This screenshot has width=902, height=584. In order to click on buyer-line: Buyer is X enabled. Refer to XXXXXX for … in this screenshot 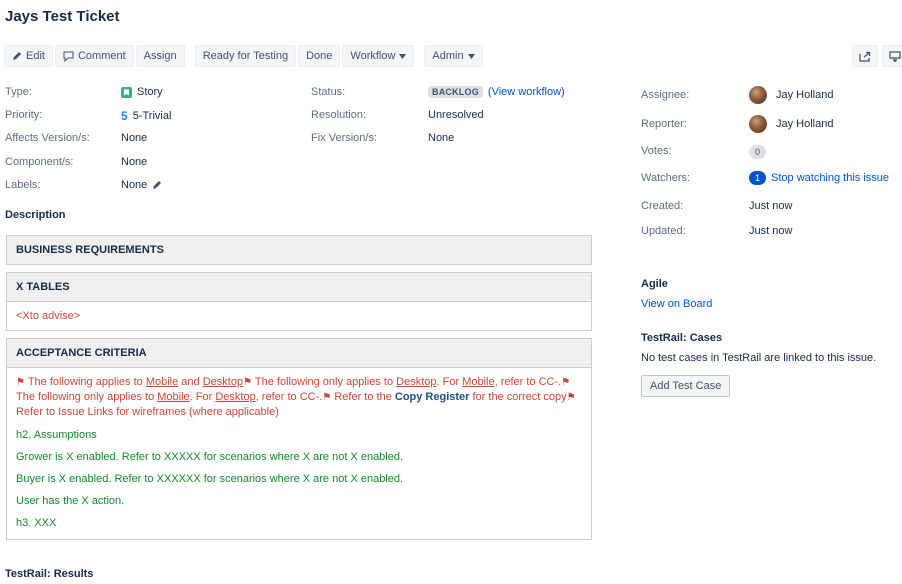, I will do `click(210, 479)`.